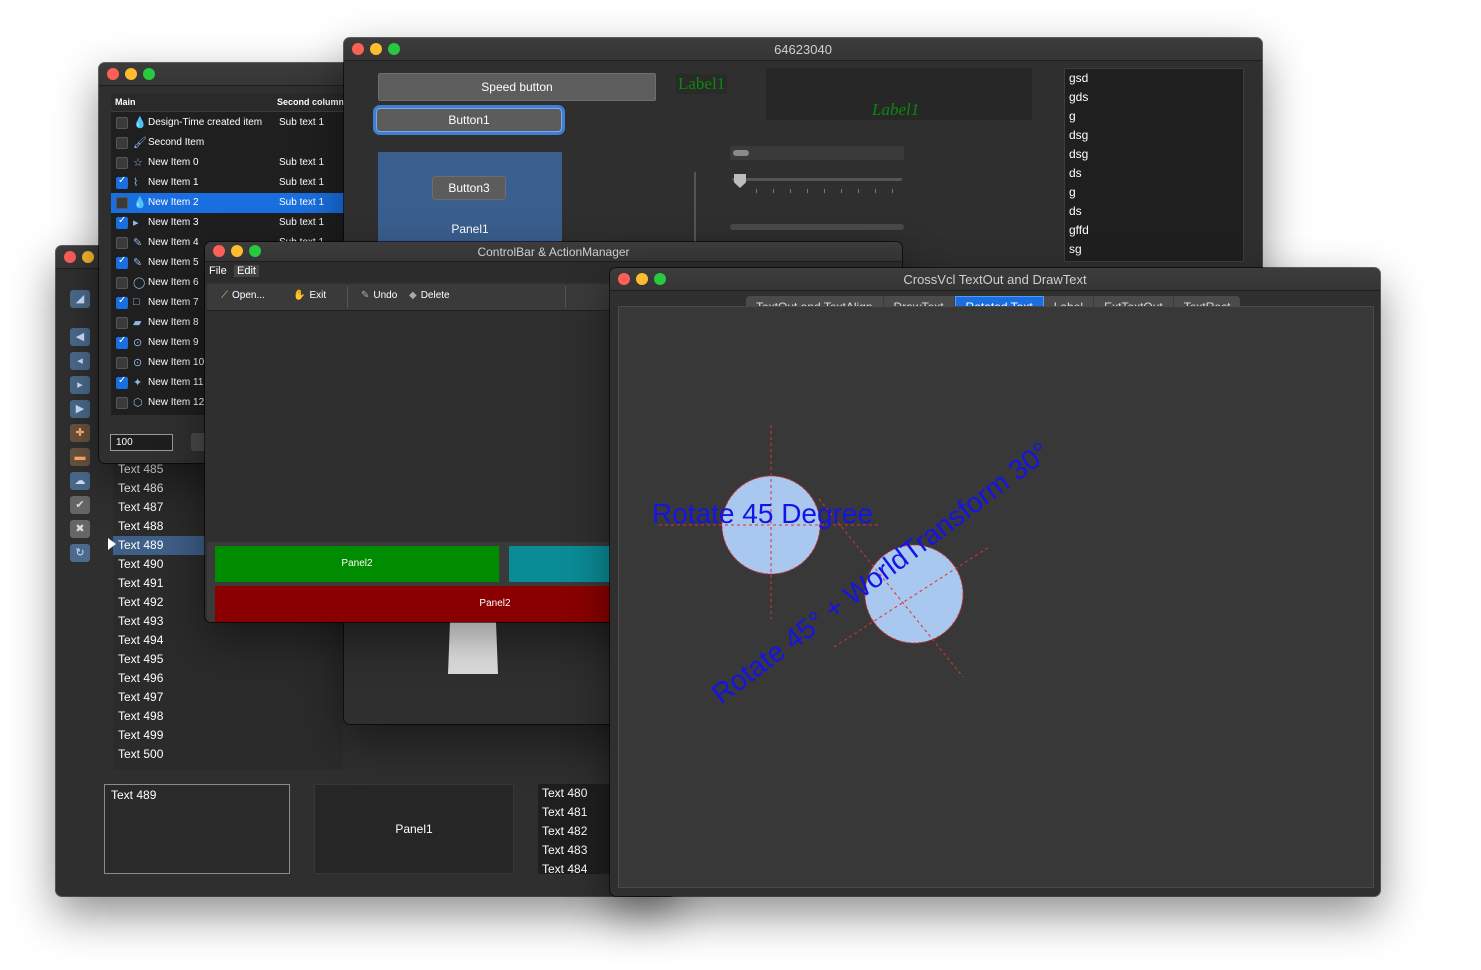  What do you see at coordinates (1154, 97) in the screenshot?
I see `string-list-item: gds` at bounding box center [1154, 97].